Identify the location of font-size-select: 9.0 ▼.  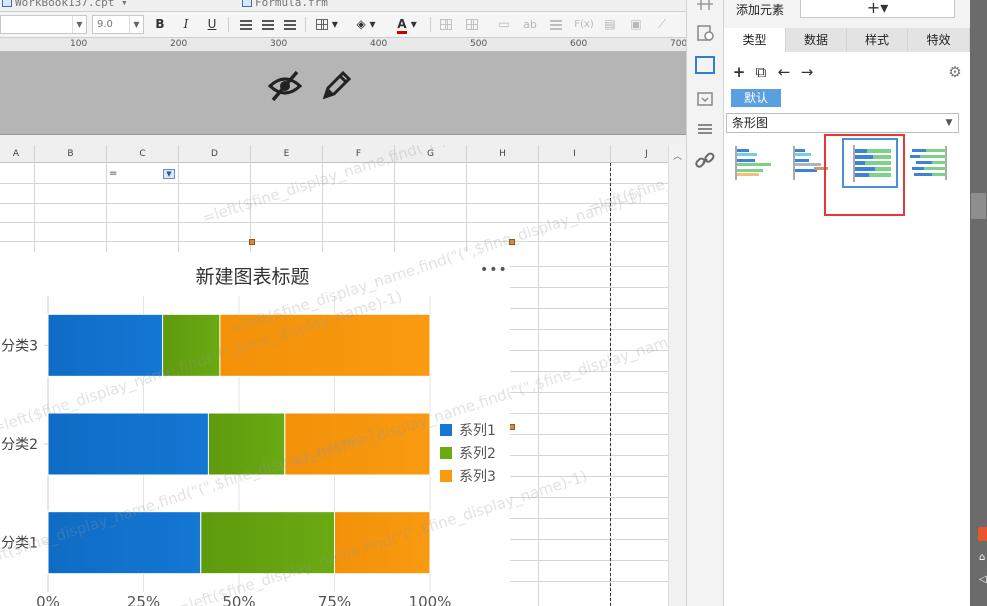
(118, 24).